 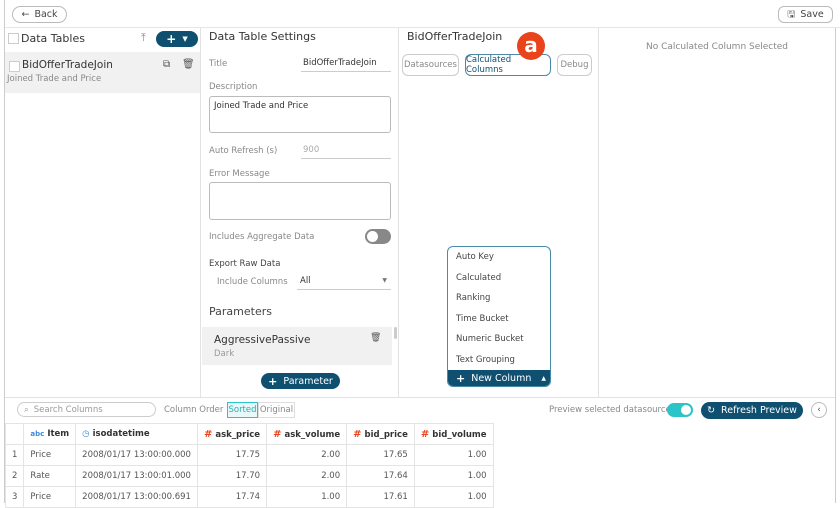 What do you see at coordinates (574, 65) in the screenshot?
I see `tab-debug: Debug` at bounding box center [574, 65].